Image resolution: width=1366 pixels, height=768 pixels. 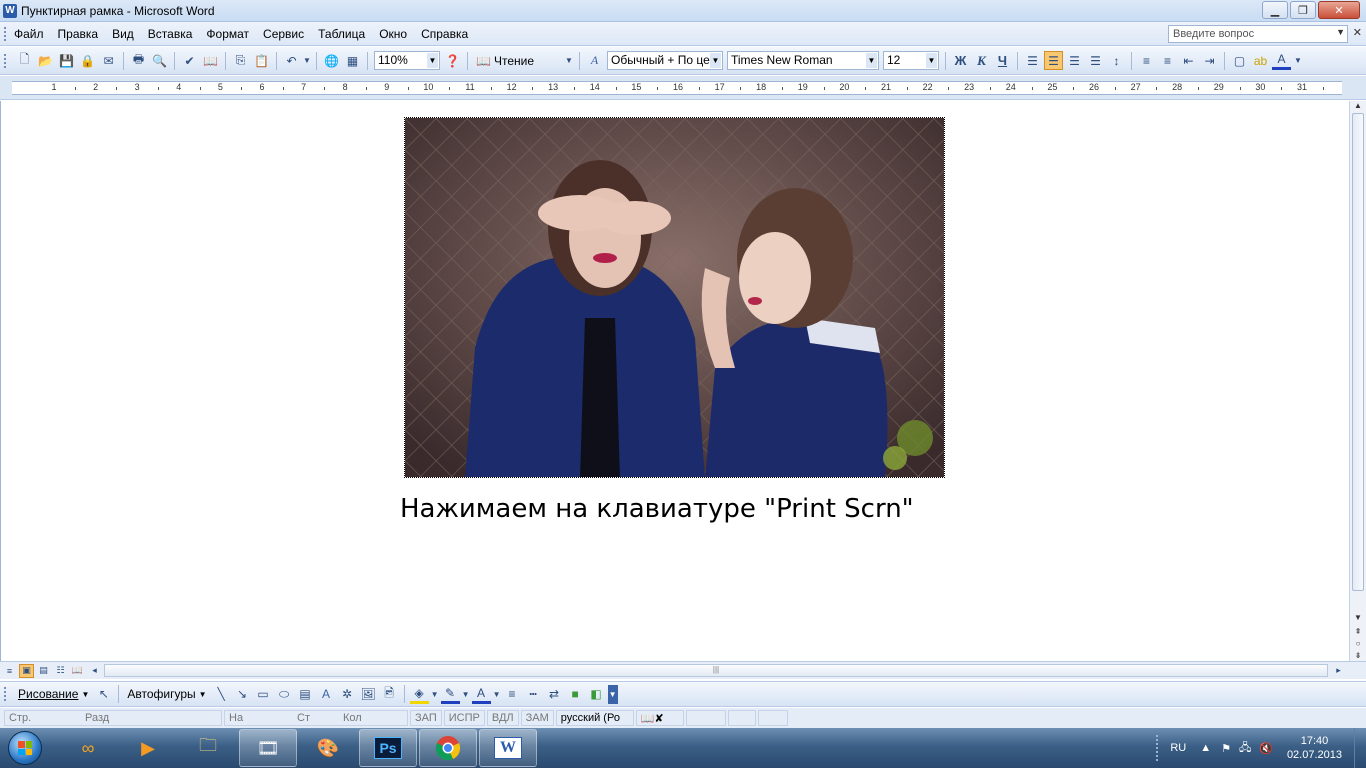 What do you see at coordinates (1358, 105) in the screenshot?
I see `scroll-up-icon: ▲` at bounding box center [1358, 105].